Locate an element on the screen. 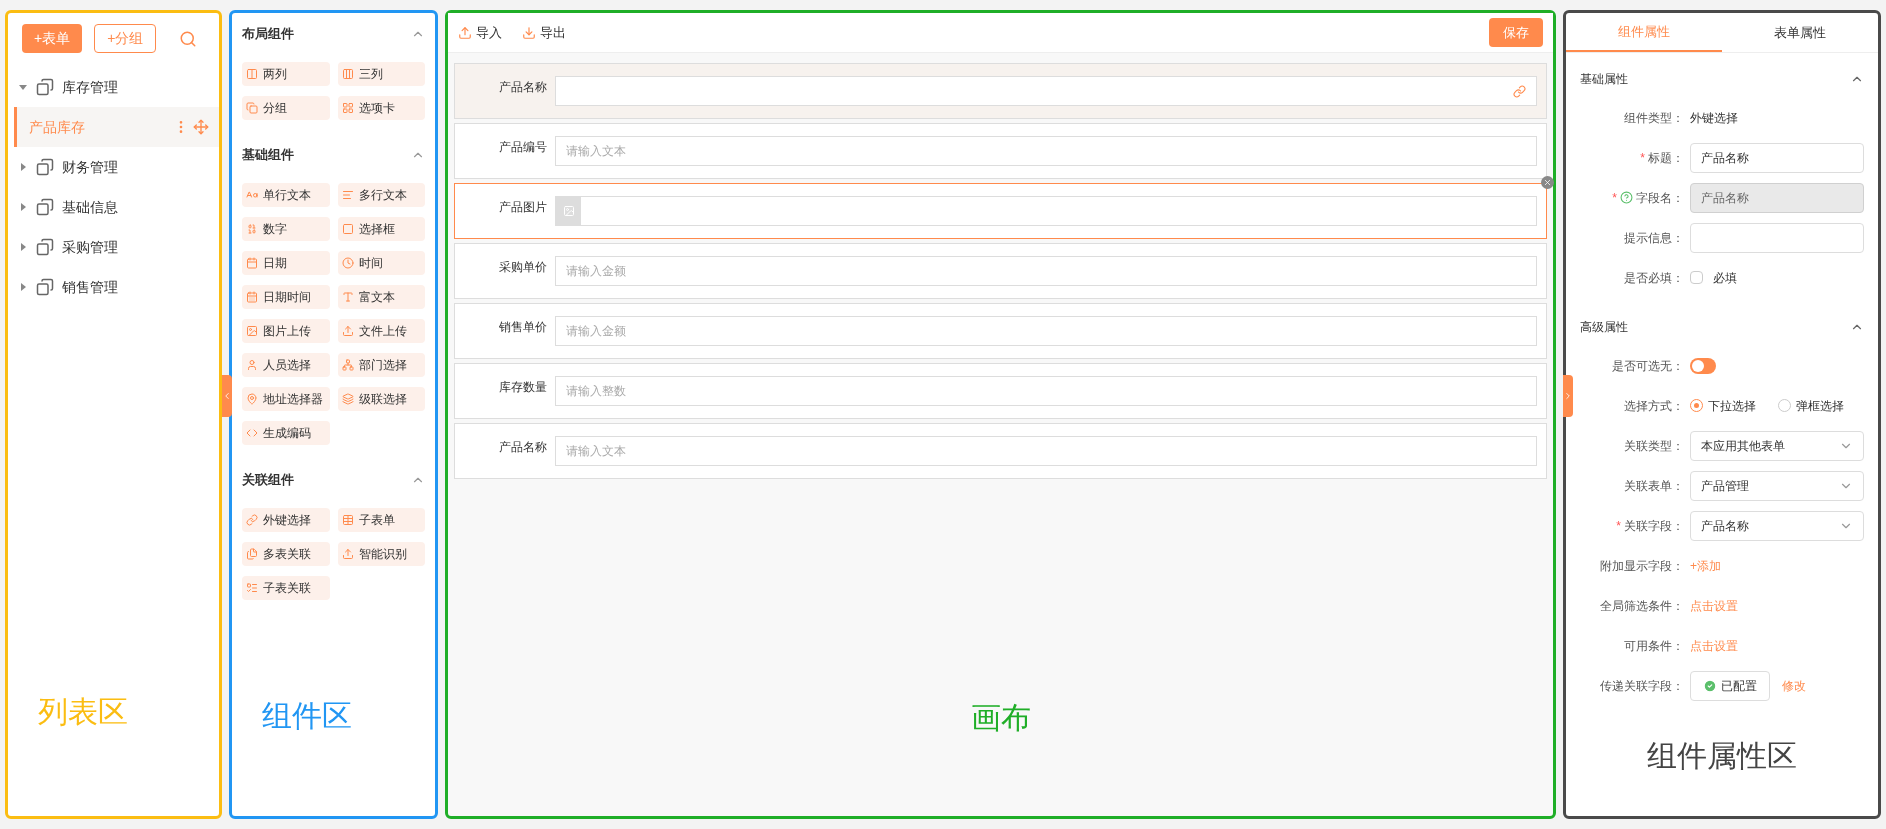 This screenshot has width=1886, height=829. component-item: 智能识别 is located at coordinates (381, 554).